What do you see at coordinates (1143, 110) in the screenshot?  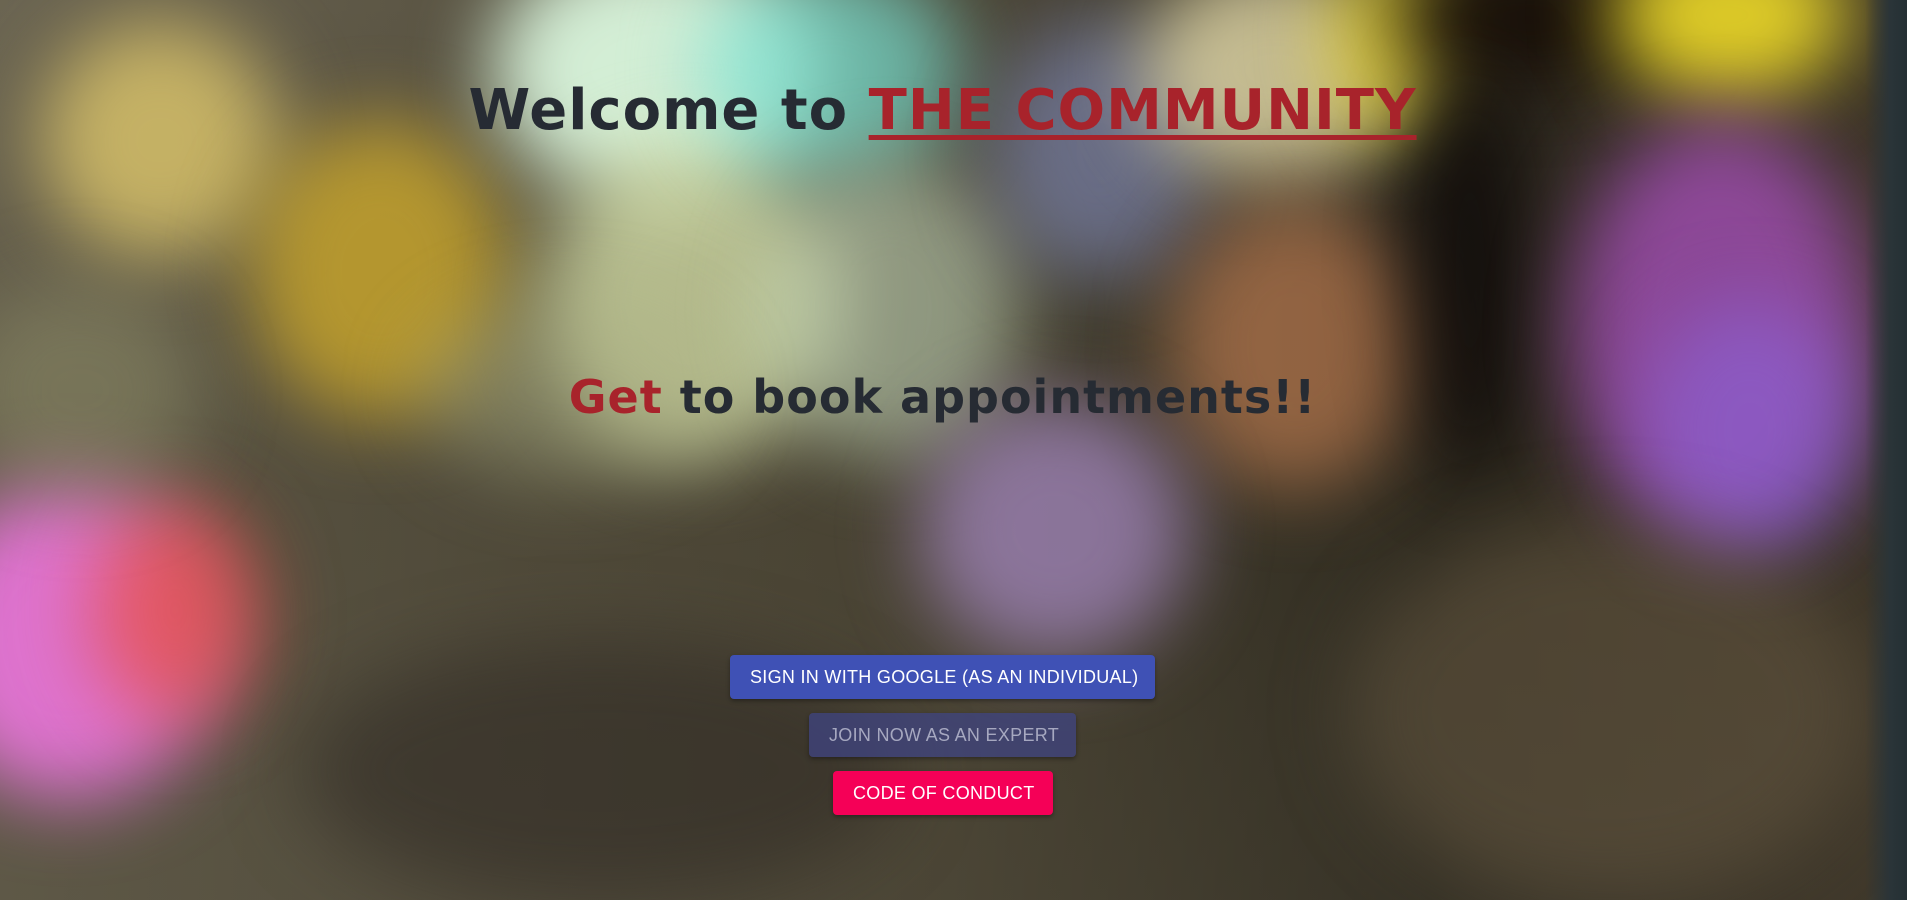 I see `community-brand-link: THE COMMUNITY` at bounding box center [1143, 110].